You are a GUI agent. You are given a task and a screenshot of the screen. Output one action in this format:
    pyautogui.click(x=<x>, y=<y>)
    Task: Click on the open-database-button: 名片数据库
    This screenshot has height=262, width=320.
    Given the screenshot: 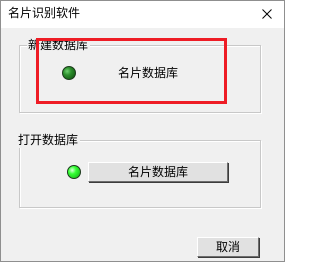 What is the action you would take?
    pyautogui.click(x=158, y=172)
    